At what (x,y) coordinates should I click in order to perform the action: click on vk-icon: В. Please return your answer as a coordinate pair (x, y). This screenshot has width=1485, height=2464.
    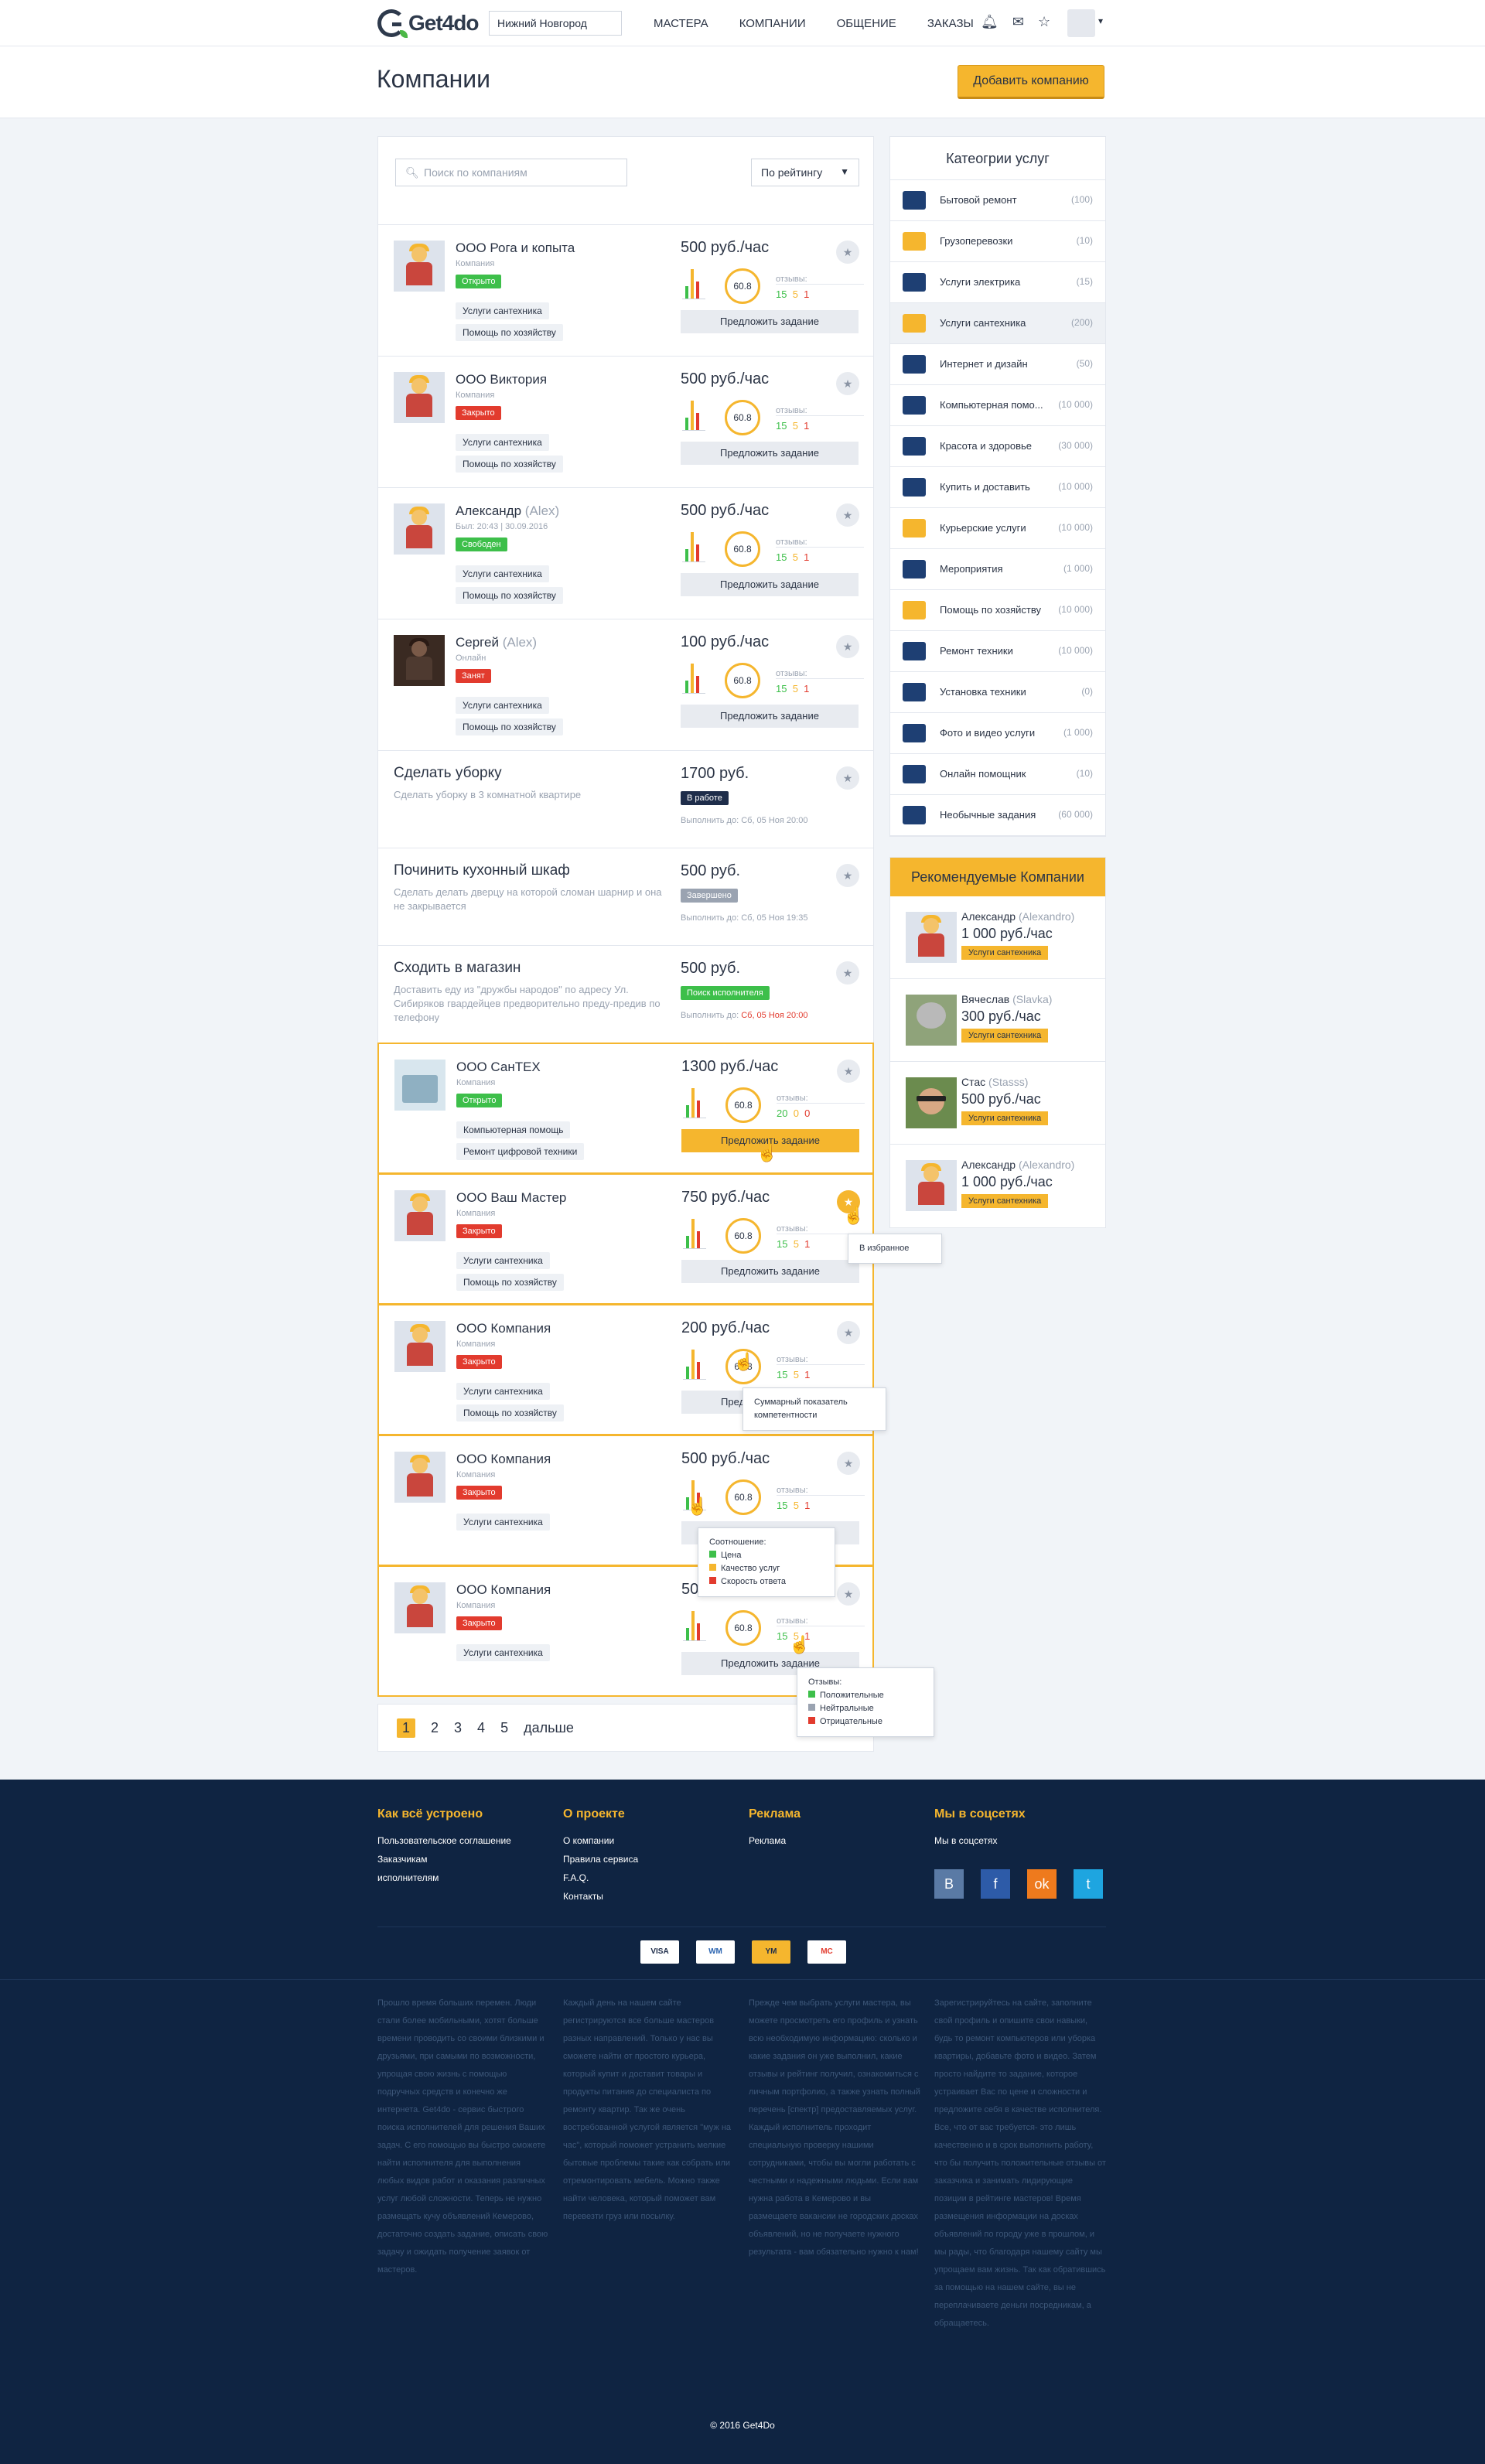
    Looking at the image, I should click on (949, 1884).